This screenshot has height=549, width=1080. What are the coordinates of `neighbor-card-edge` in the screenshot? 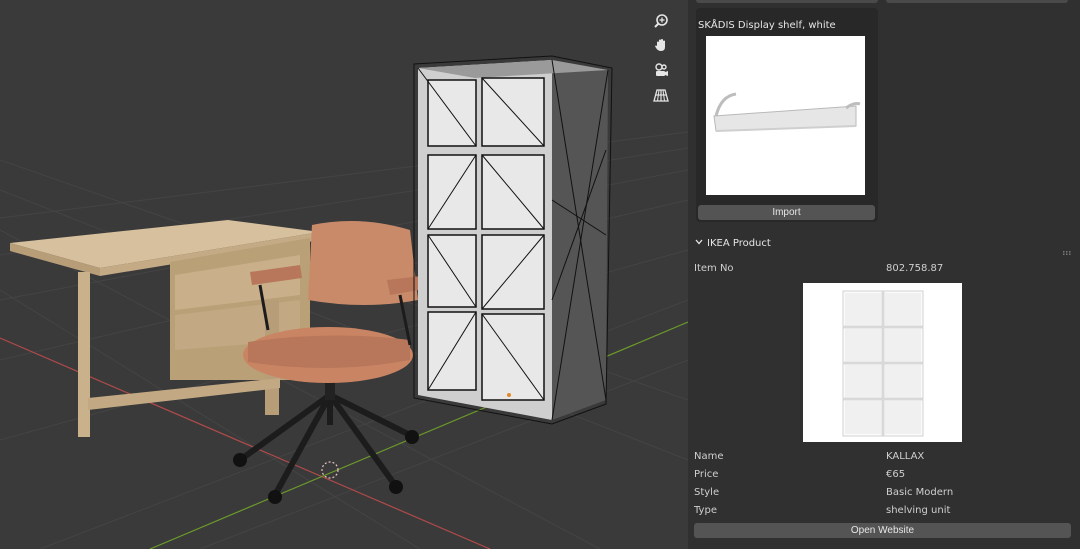 It's located at (977, 1).